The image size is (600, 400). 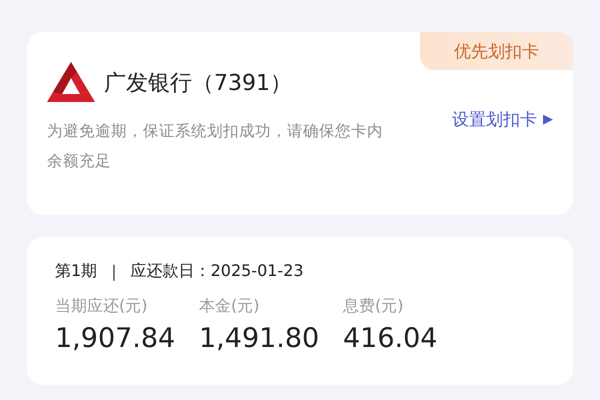 What do you see at coordinates (229, 306) in the screenshot?
I see `amount-label: 本金(元)` at bounding box center [229, 306].